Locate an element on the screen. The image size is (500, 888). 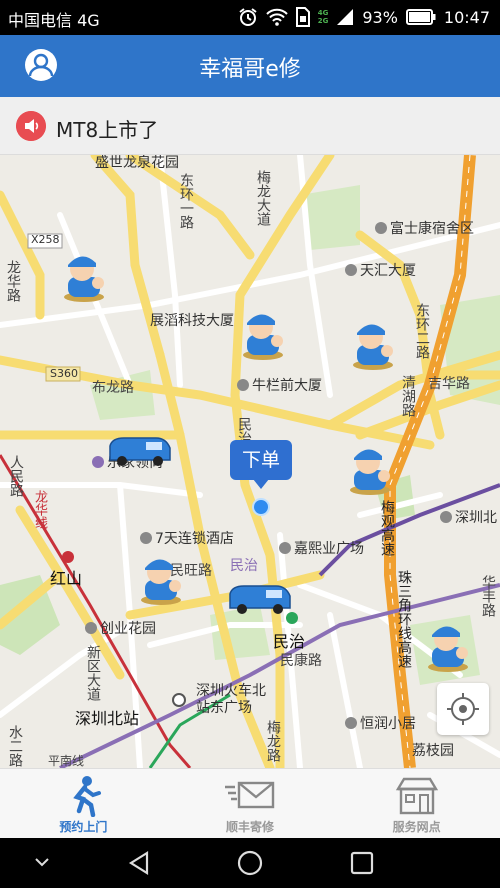
crosshair-icon is located at coordinates (463, 709).